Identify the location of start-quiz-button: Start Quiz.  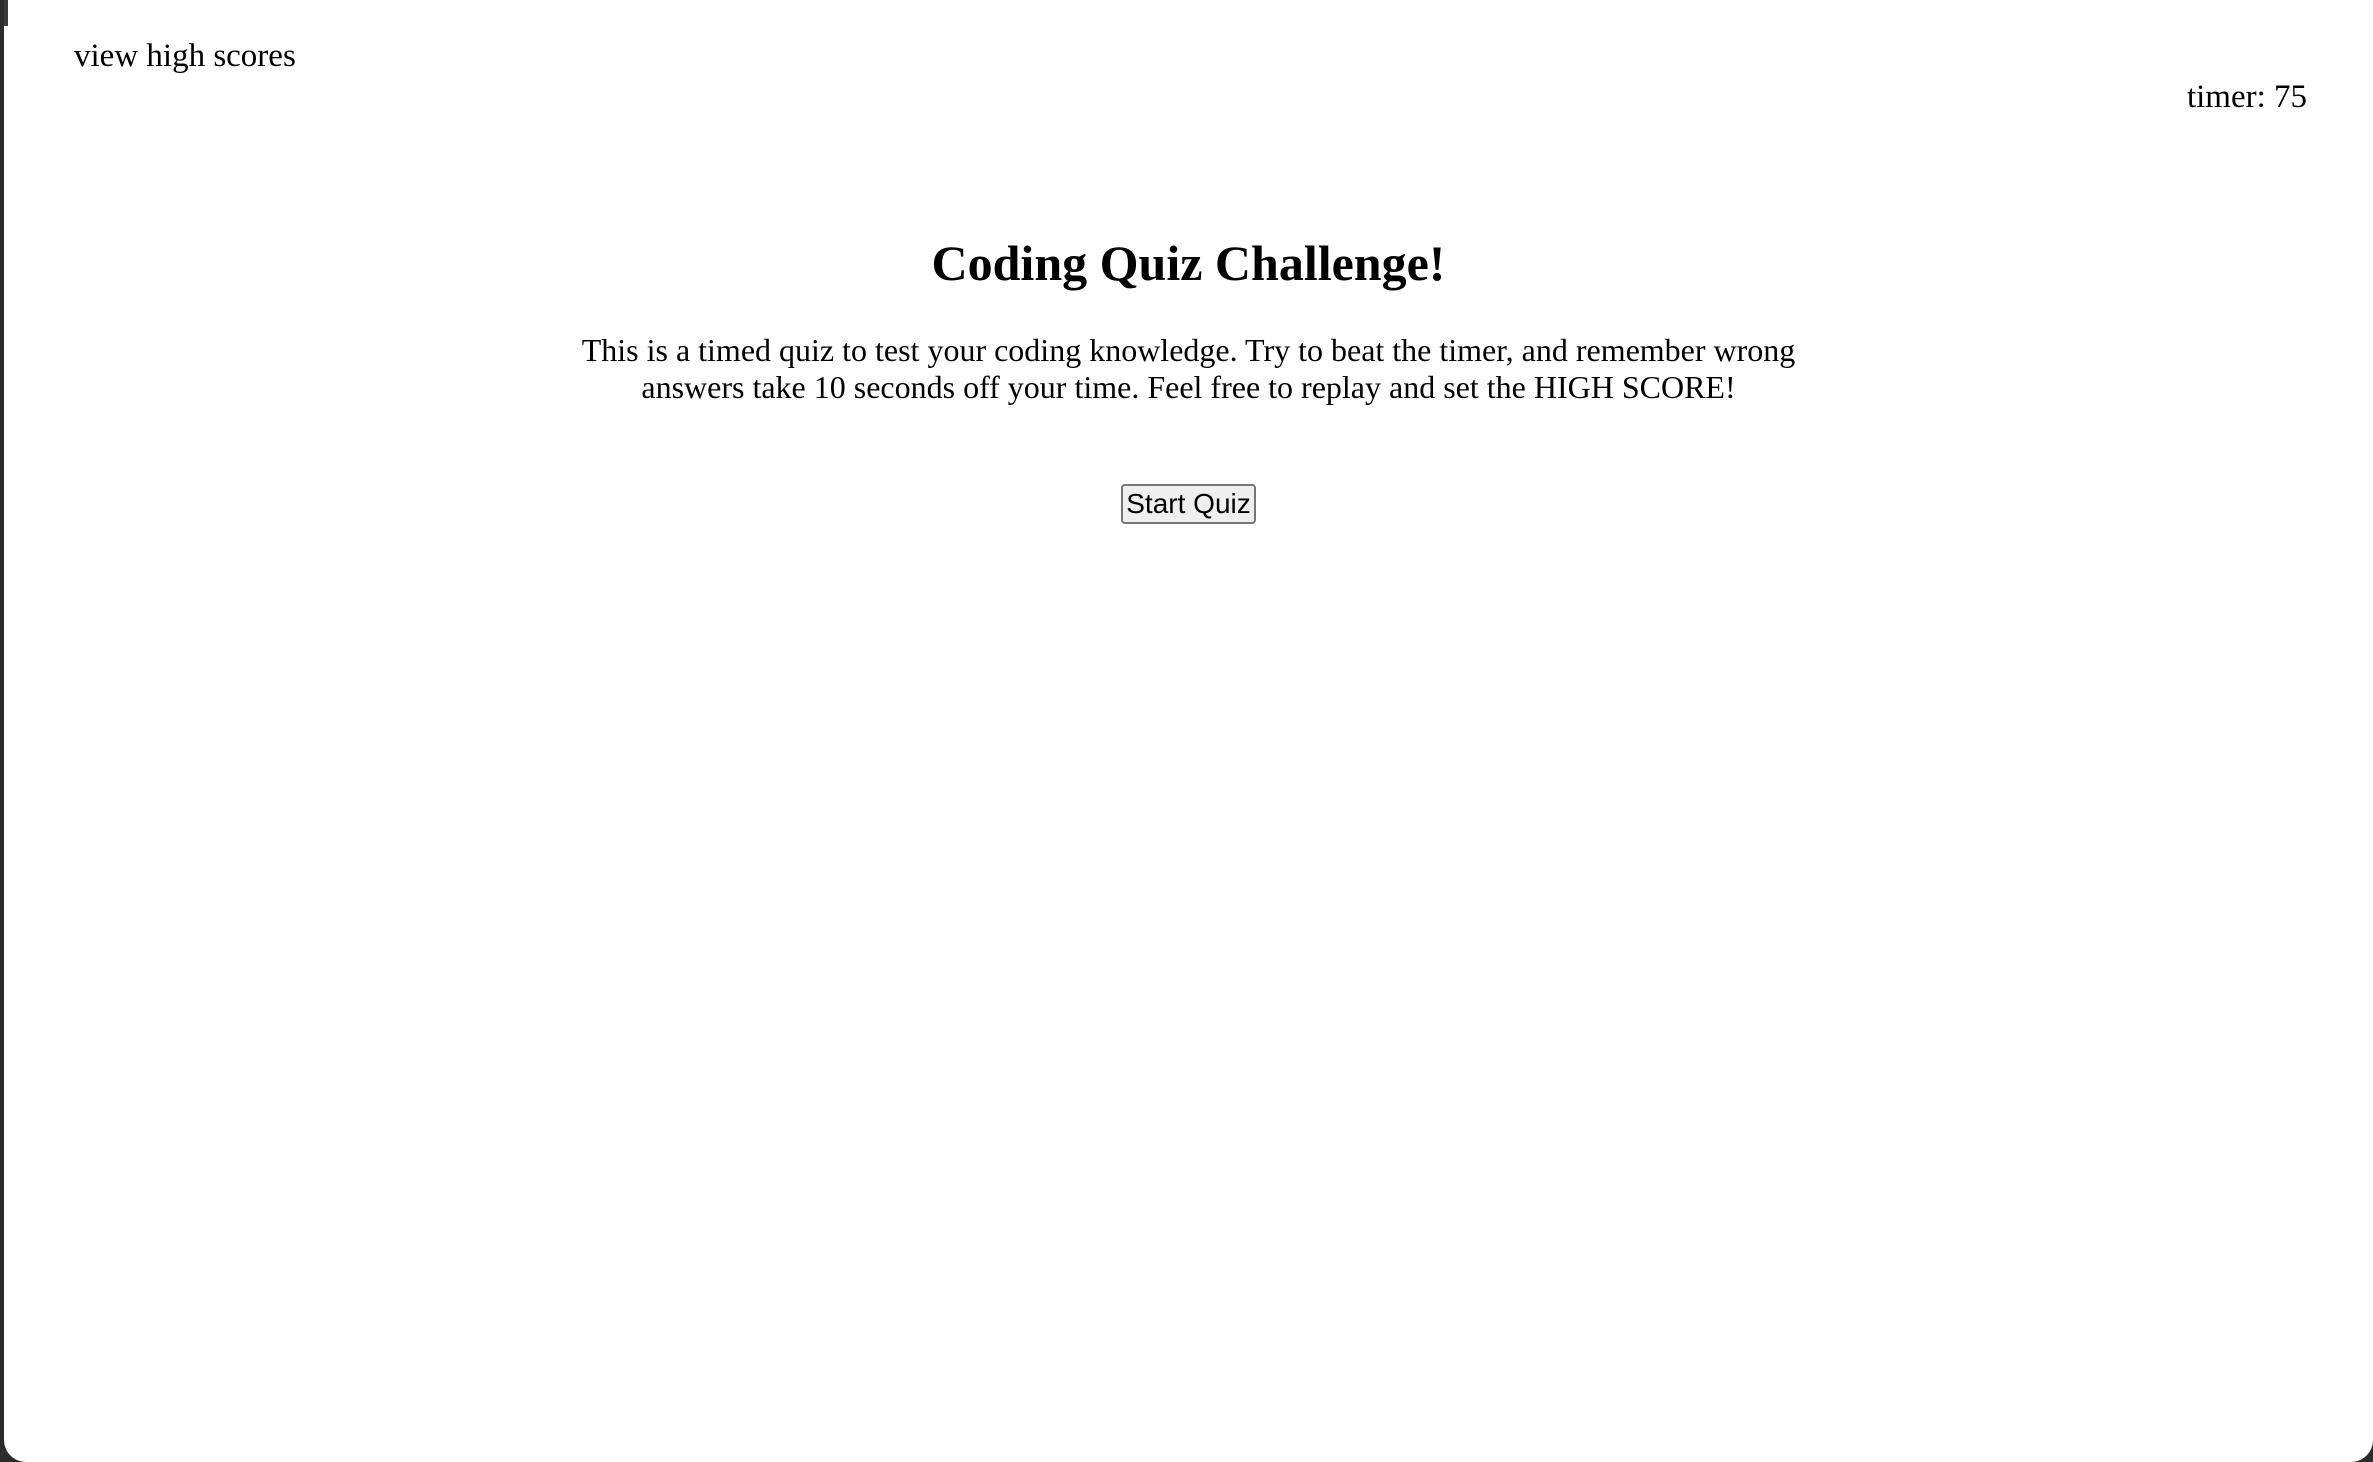
(1188, 504).